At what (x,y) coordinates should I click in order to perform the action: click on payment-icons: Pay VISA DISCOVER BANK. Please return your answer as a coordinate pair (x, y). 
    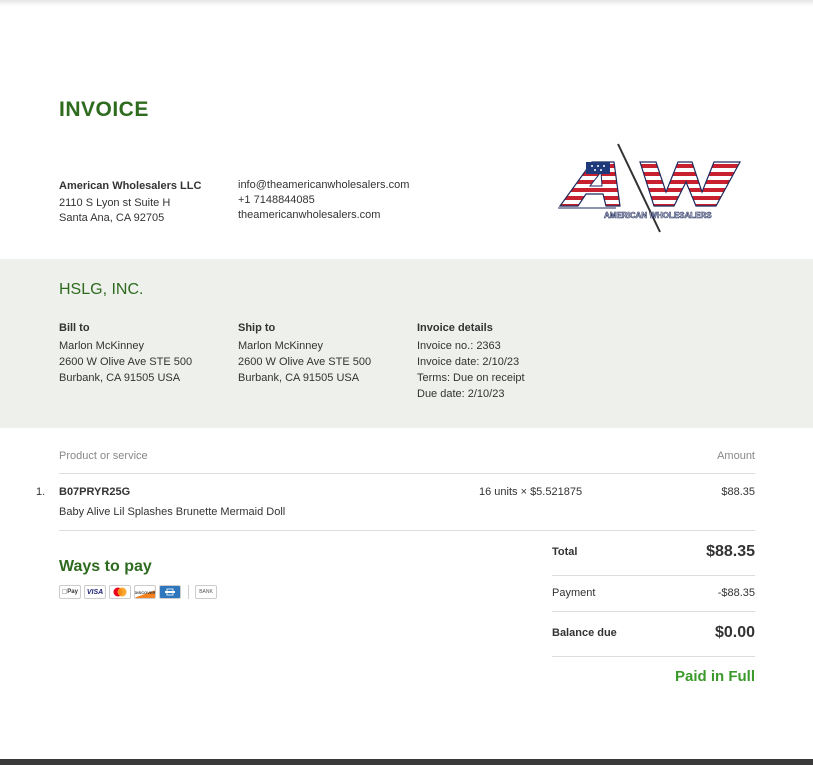
    Looking at the image, I should click on (139, 592).